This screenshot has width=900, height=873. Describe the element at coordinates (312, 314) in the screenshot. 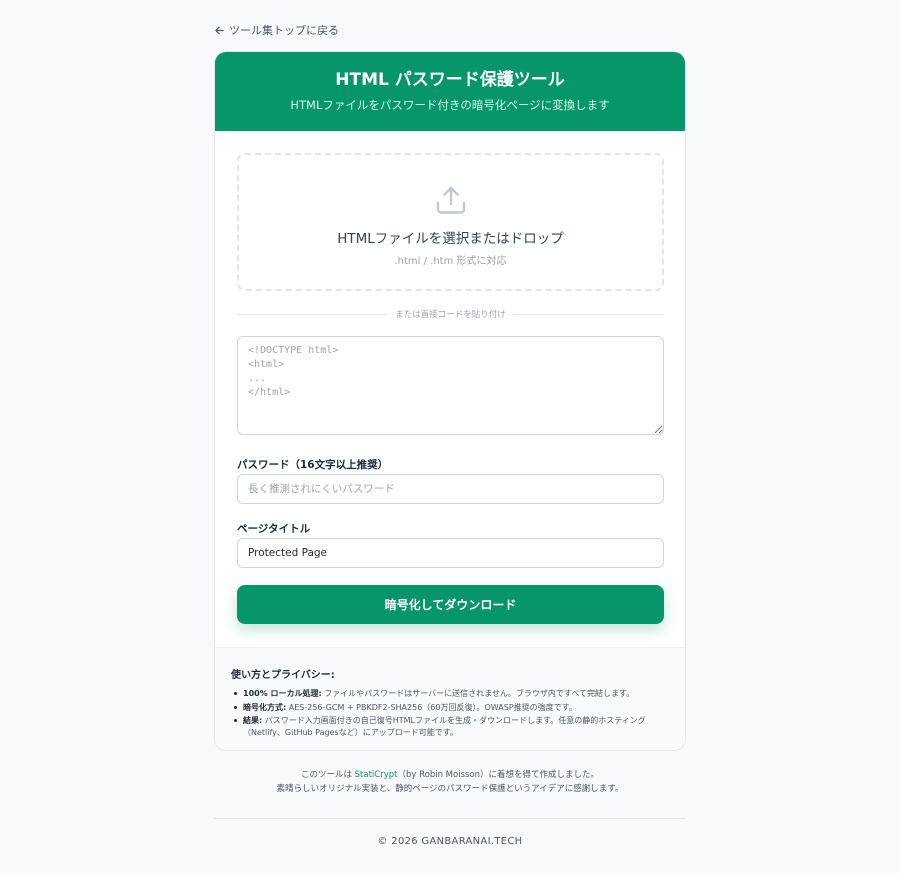

I see `divider-line-left` at that location.